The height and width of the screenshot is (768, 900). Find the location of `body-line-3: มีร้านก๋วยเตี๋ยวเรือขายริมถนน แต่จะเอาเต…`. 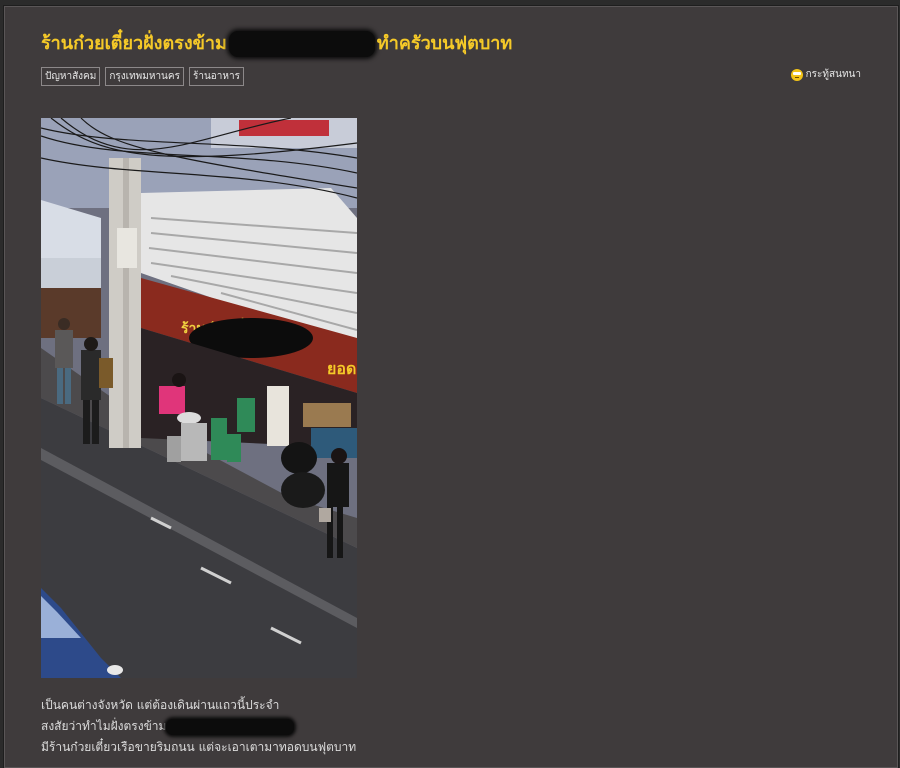

body-line-3: มีร้านก๋วยเตี๋ยวเรือขายริมถนน แต่จะเอาเต… is located at coordinates (199, 747).